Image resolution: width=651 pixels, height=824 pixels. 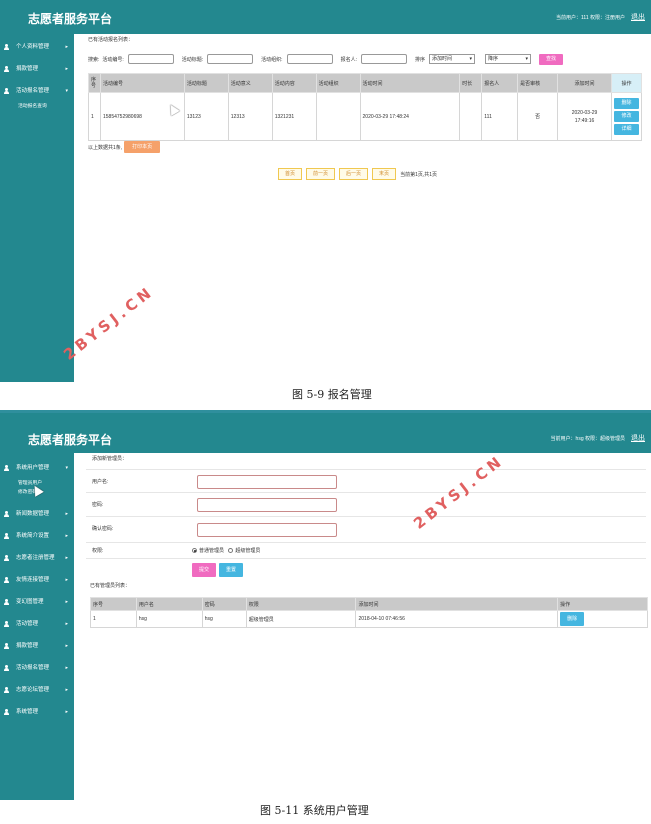 What do you see at coordinates (250, 83) in the screenshot?
I see `col-meaning: 活动意义` at bounding box center [250, 83].